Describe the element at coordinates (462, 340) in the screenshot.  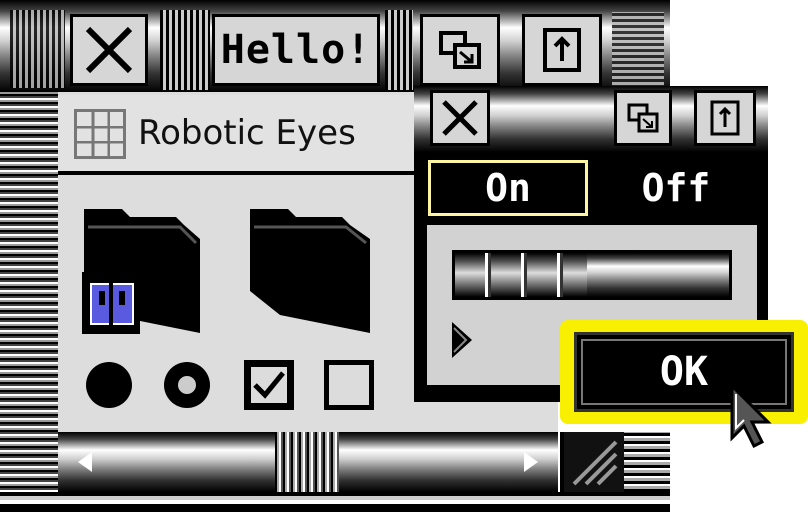
I see `play-triangle-icon` at that location.